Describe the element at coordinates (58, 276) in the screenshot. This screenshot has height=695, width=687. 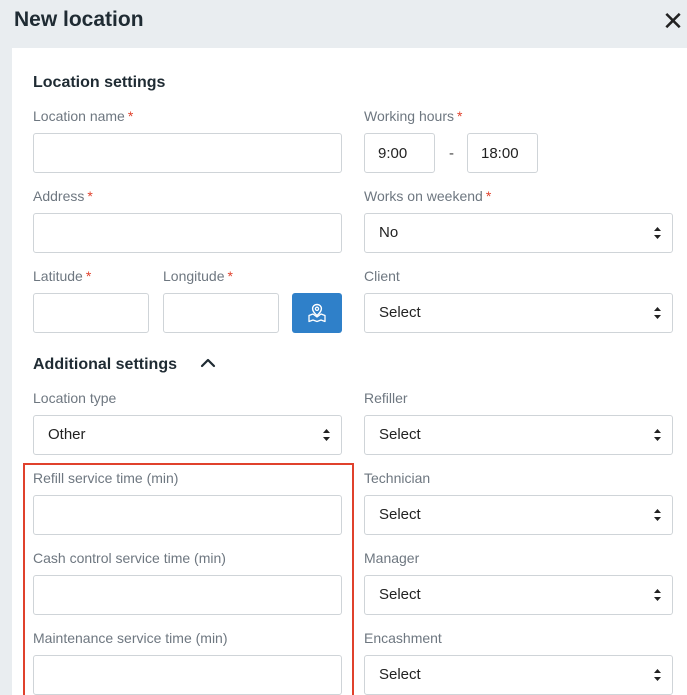
I see `latitude-label-text: Latitude` at that location.